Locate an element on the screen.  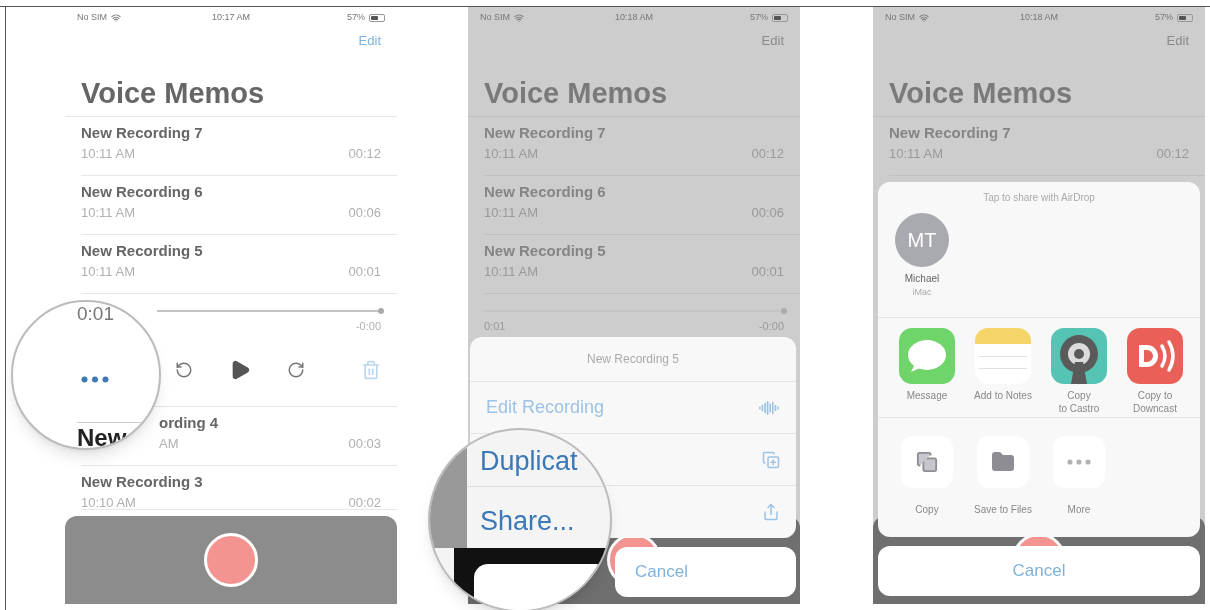
elapsed-time: 0:01 is located at coordinates (95, 313).